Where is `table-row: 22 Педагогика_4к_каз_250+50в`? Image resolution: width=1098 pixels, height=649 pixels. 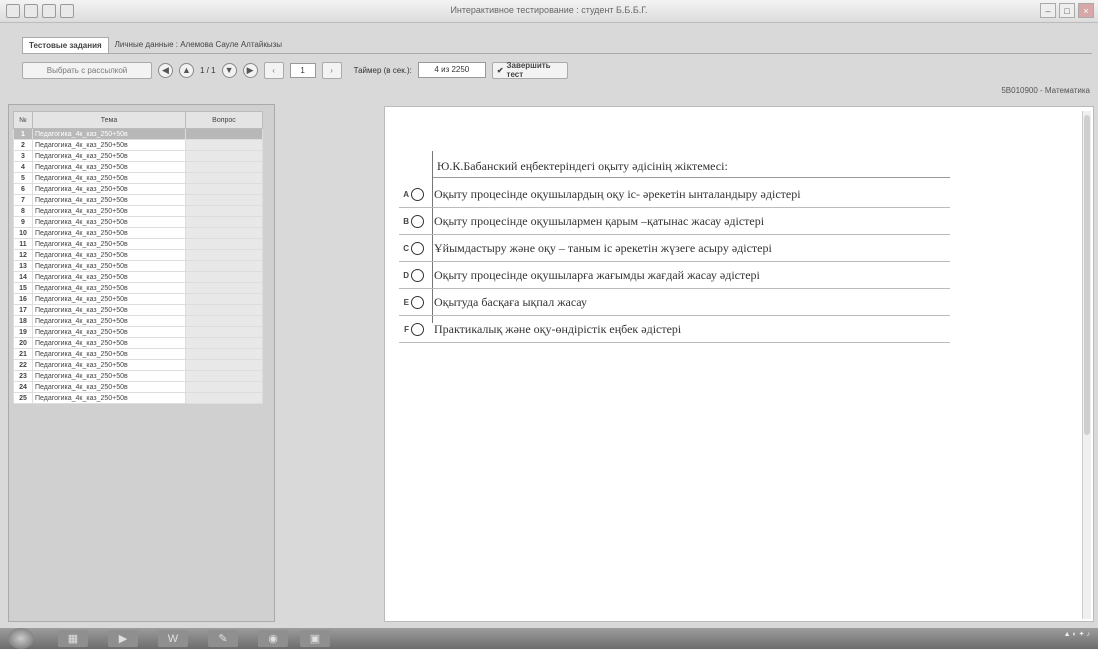 table-row: 22 Педагогика_4к_каз_250+50в is located at coordinates (138, 365).